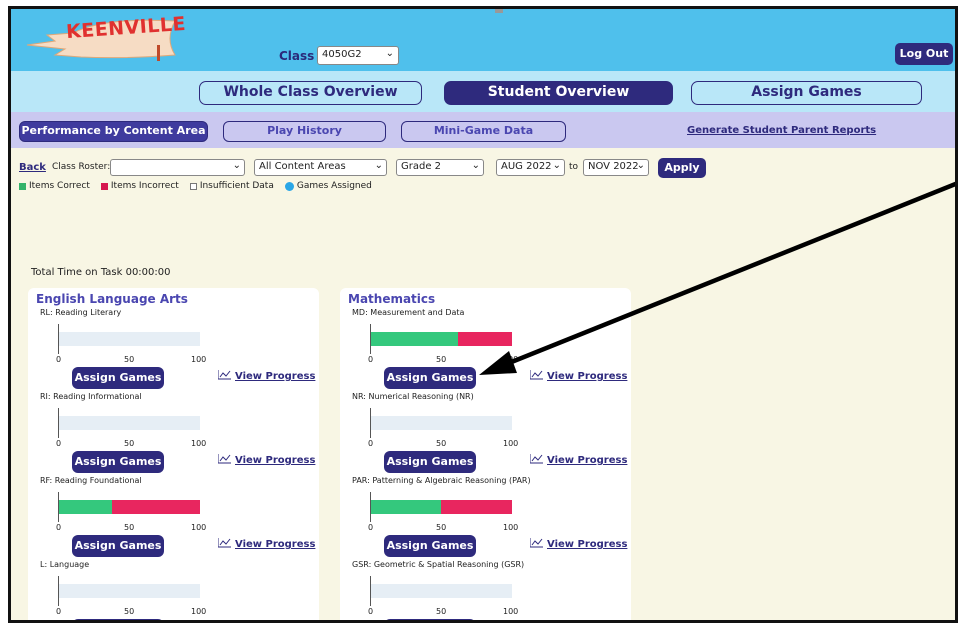 Image resolution: width=964 pixels, height=627 pixels. Describe the element at coordinates (91, 480) in the screenshot. I see `section-label: RF: Reading Foundational` at that location.